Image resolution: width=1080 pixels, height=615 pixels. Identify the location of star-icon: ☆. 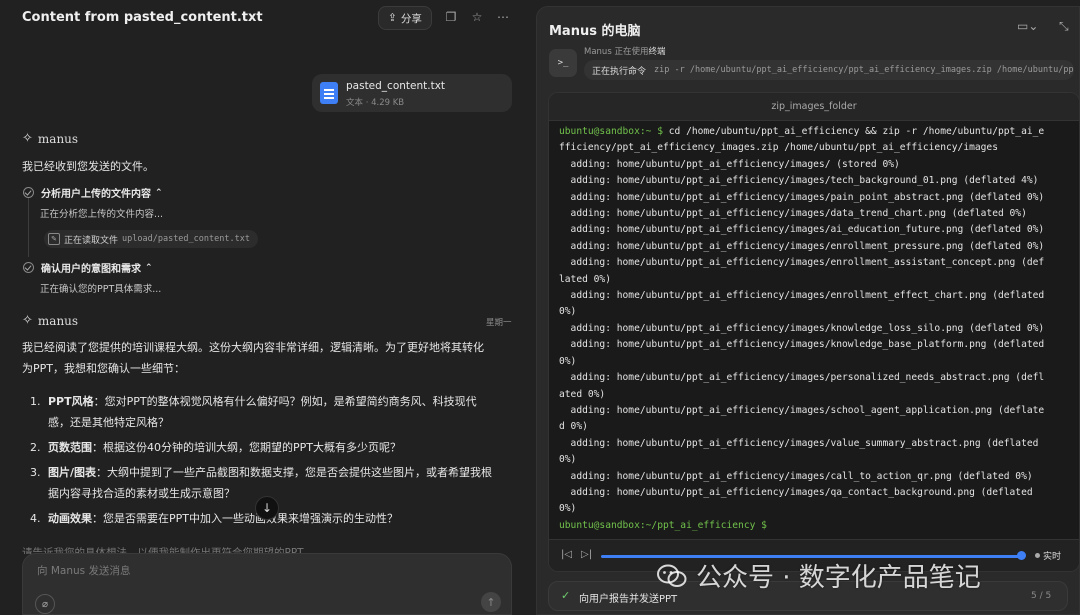
(477, 17).